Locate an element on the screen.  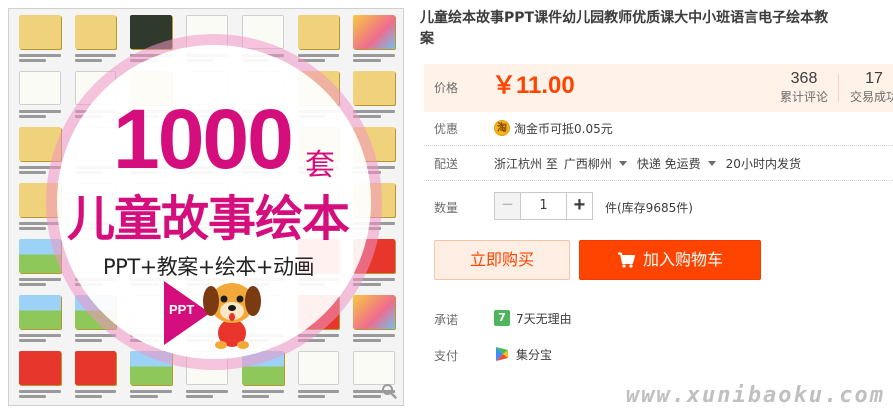
quantity-decrease-button: − is located at coordinates (507, 206).